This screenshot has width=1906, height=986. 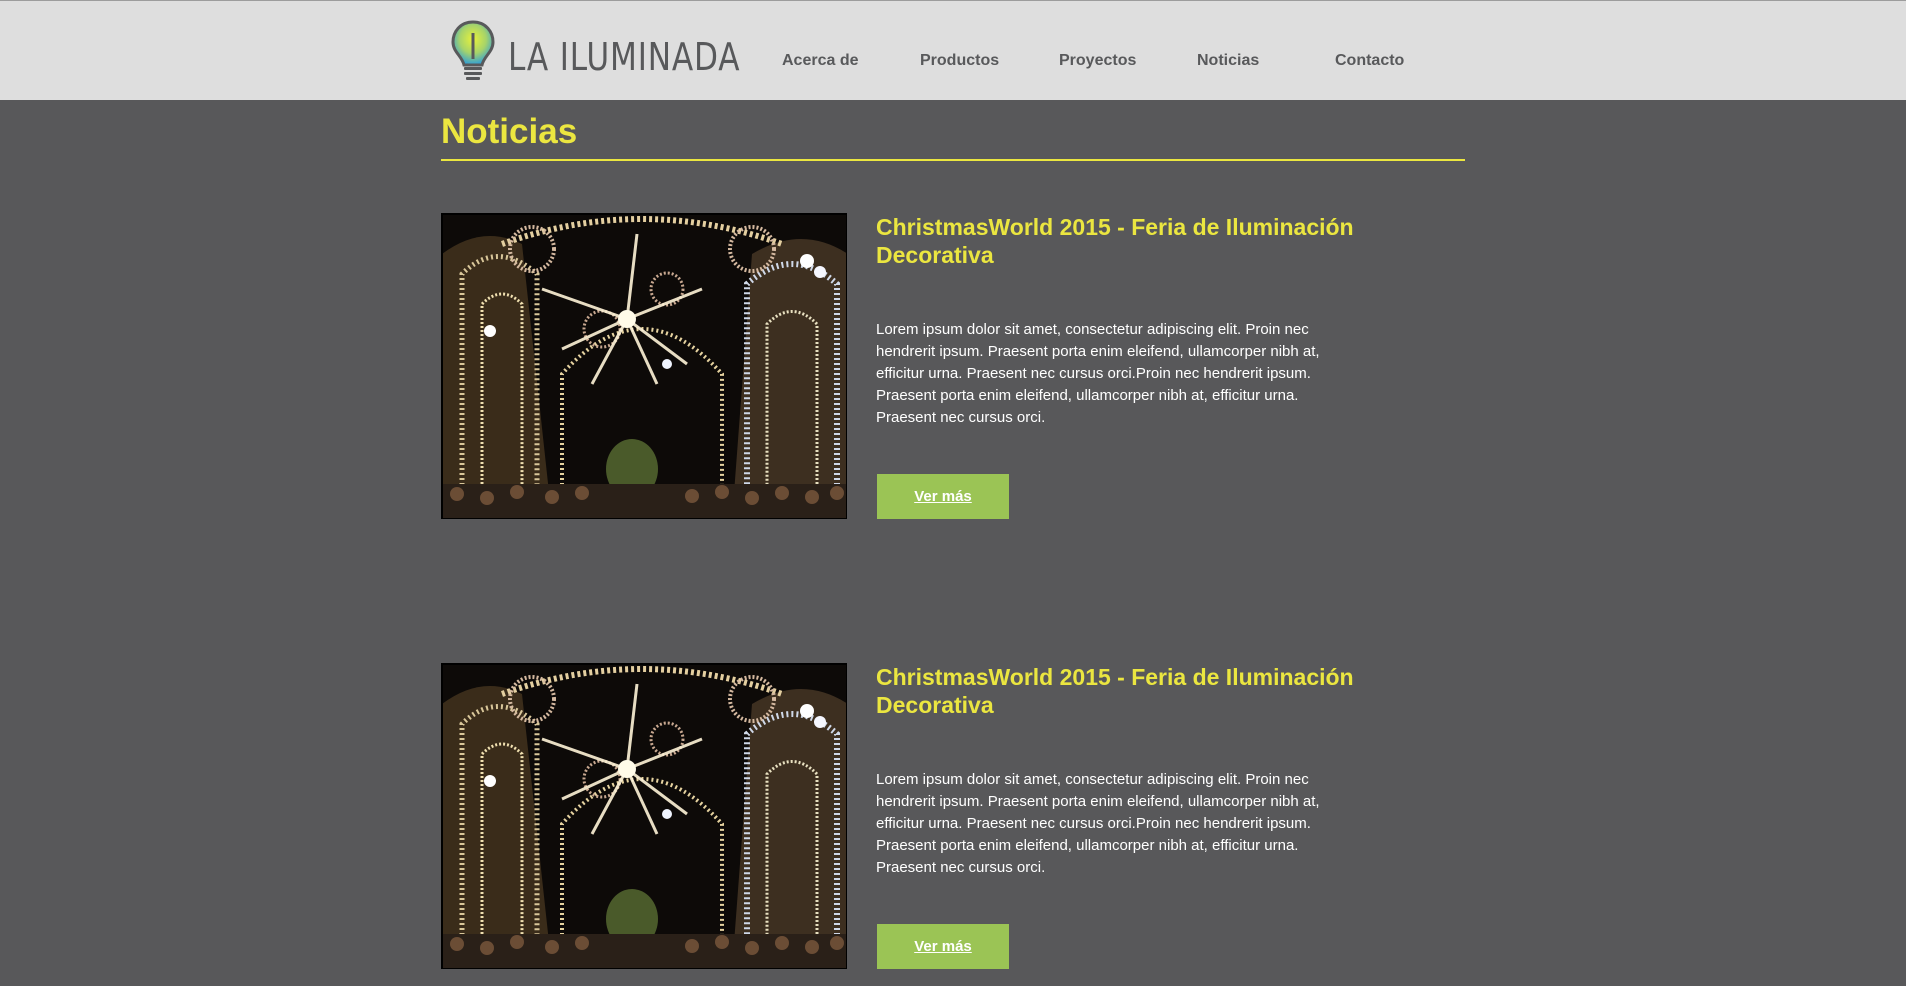 I want to click on nav-item-contacto: Contacto, so click(x=1369, y=61).